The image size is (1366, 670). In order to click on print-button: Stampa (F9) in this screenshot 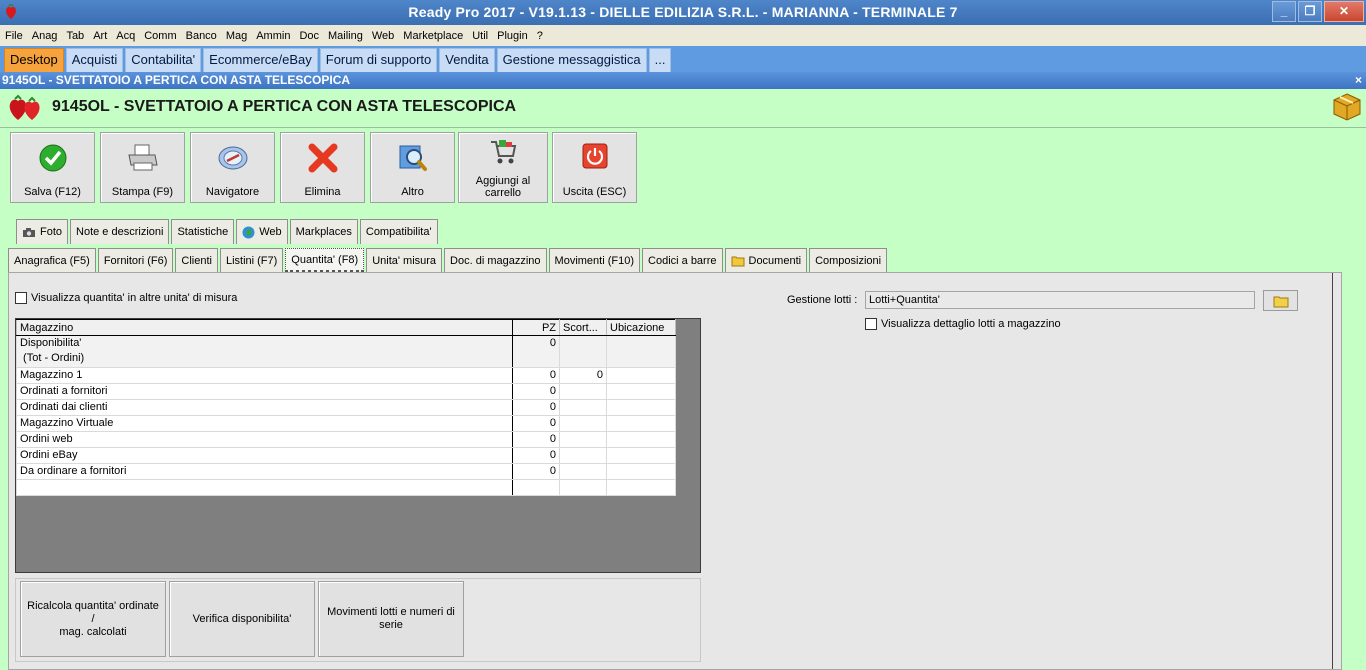, I will do `click(142, 167)`.